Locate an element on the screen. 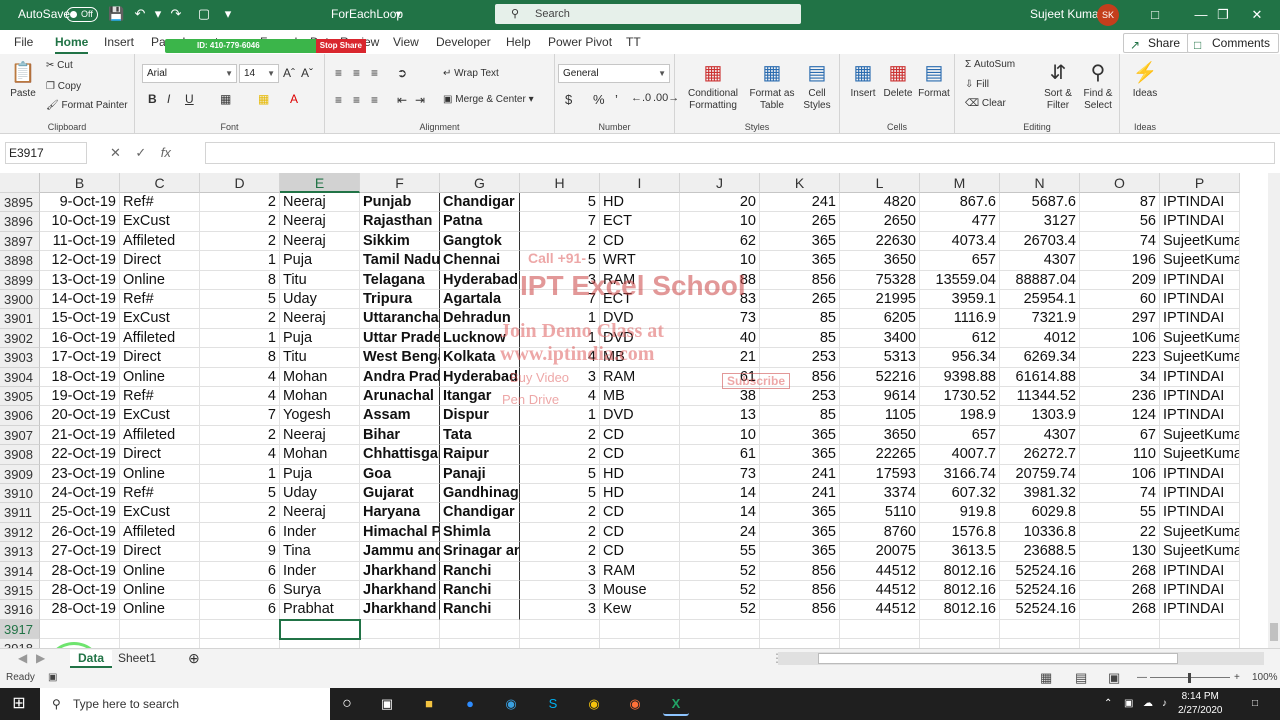 The height and width of the screenshot is (720, 1280). row-header: 3904 is located at coordinates (20, 377).